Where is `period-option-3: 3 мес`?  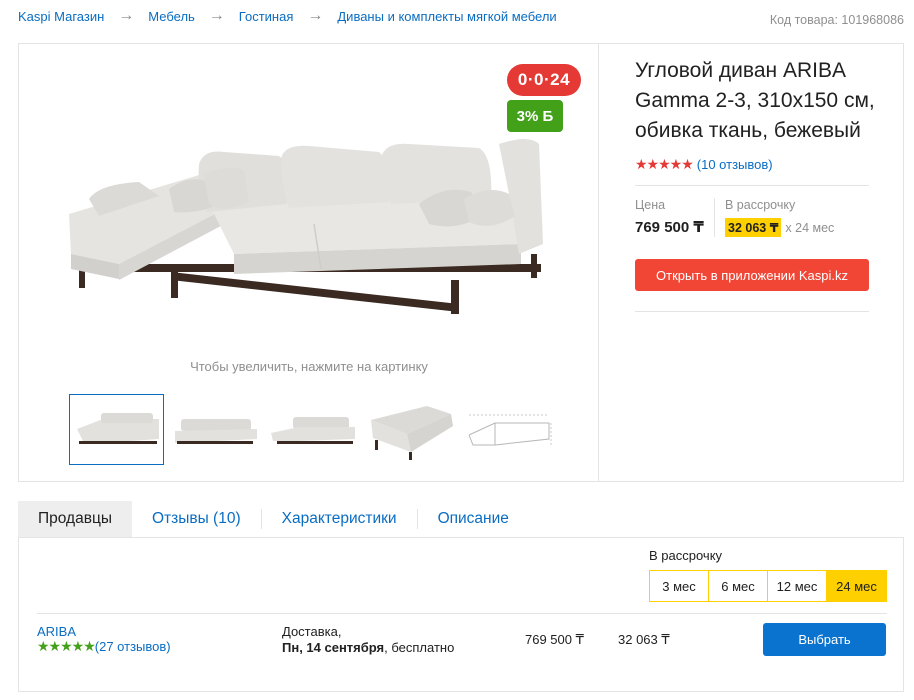 period-option-3: 3 мес is located at coordinates (679, 586).